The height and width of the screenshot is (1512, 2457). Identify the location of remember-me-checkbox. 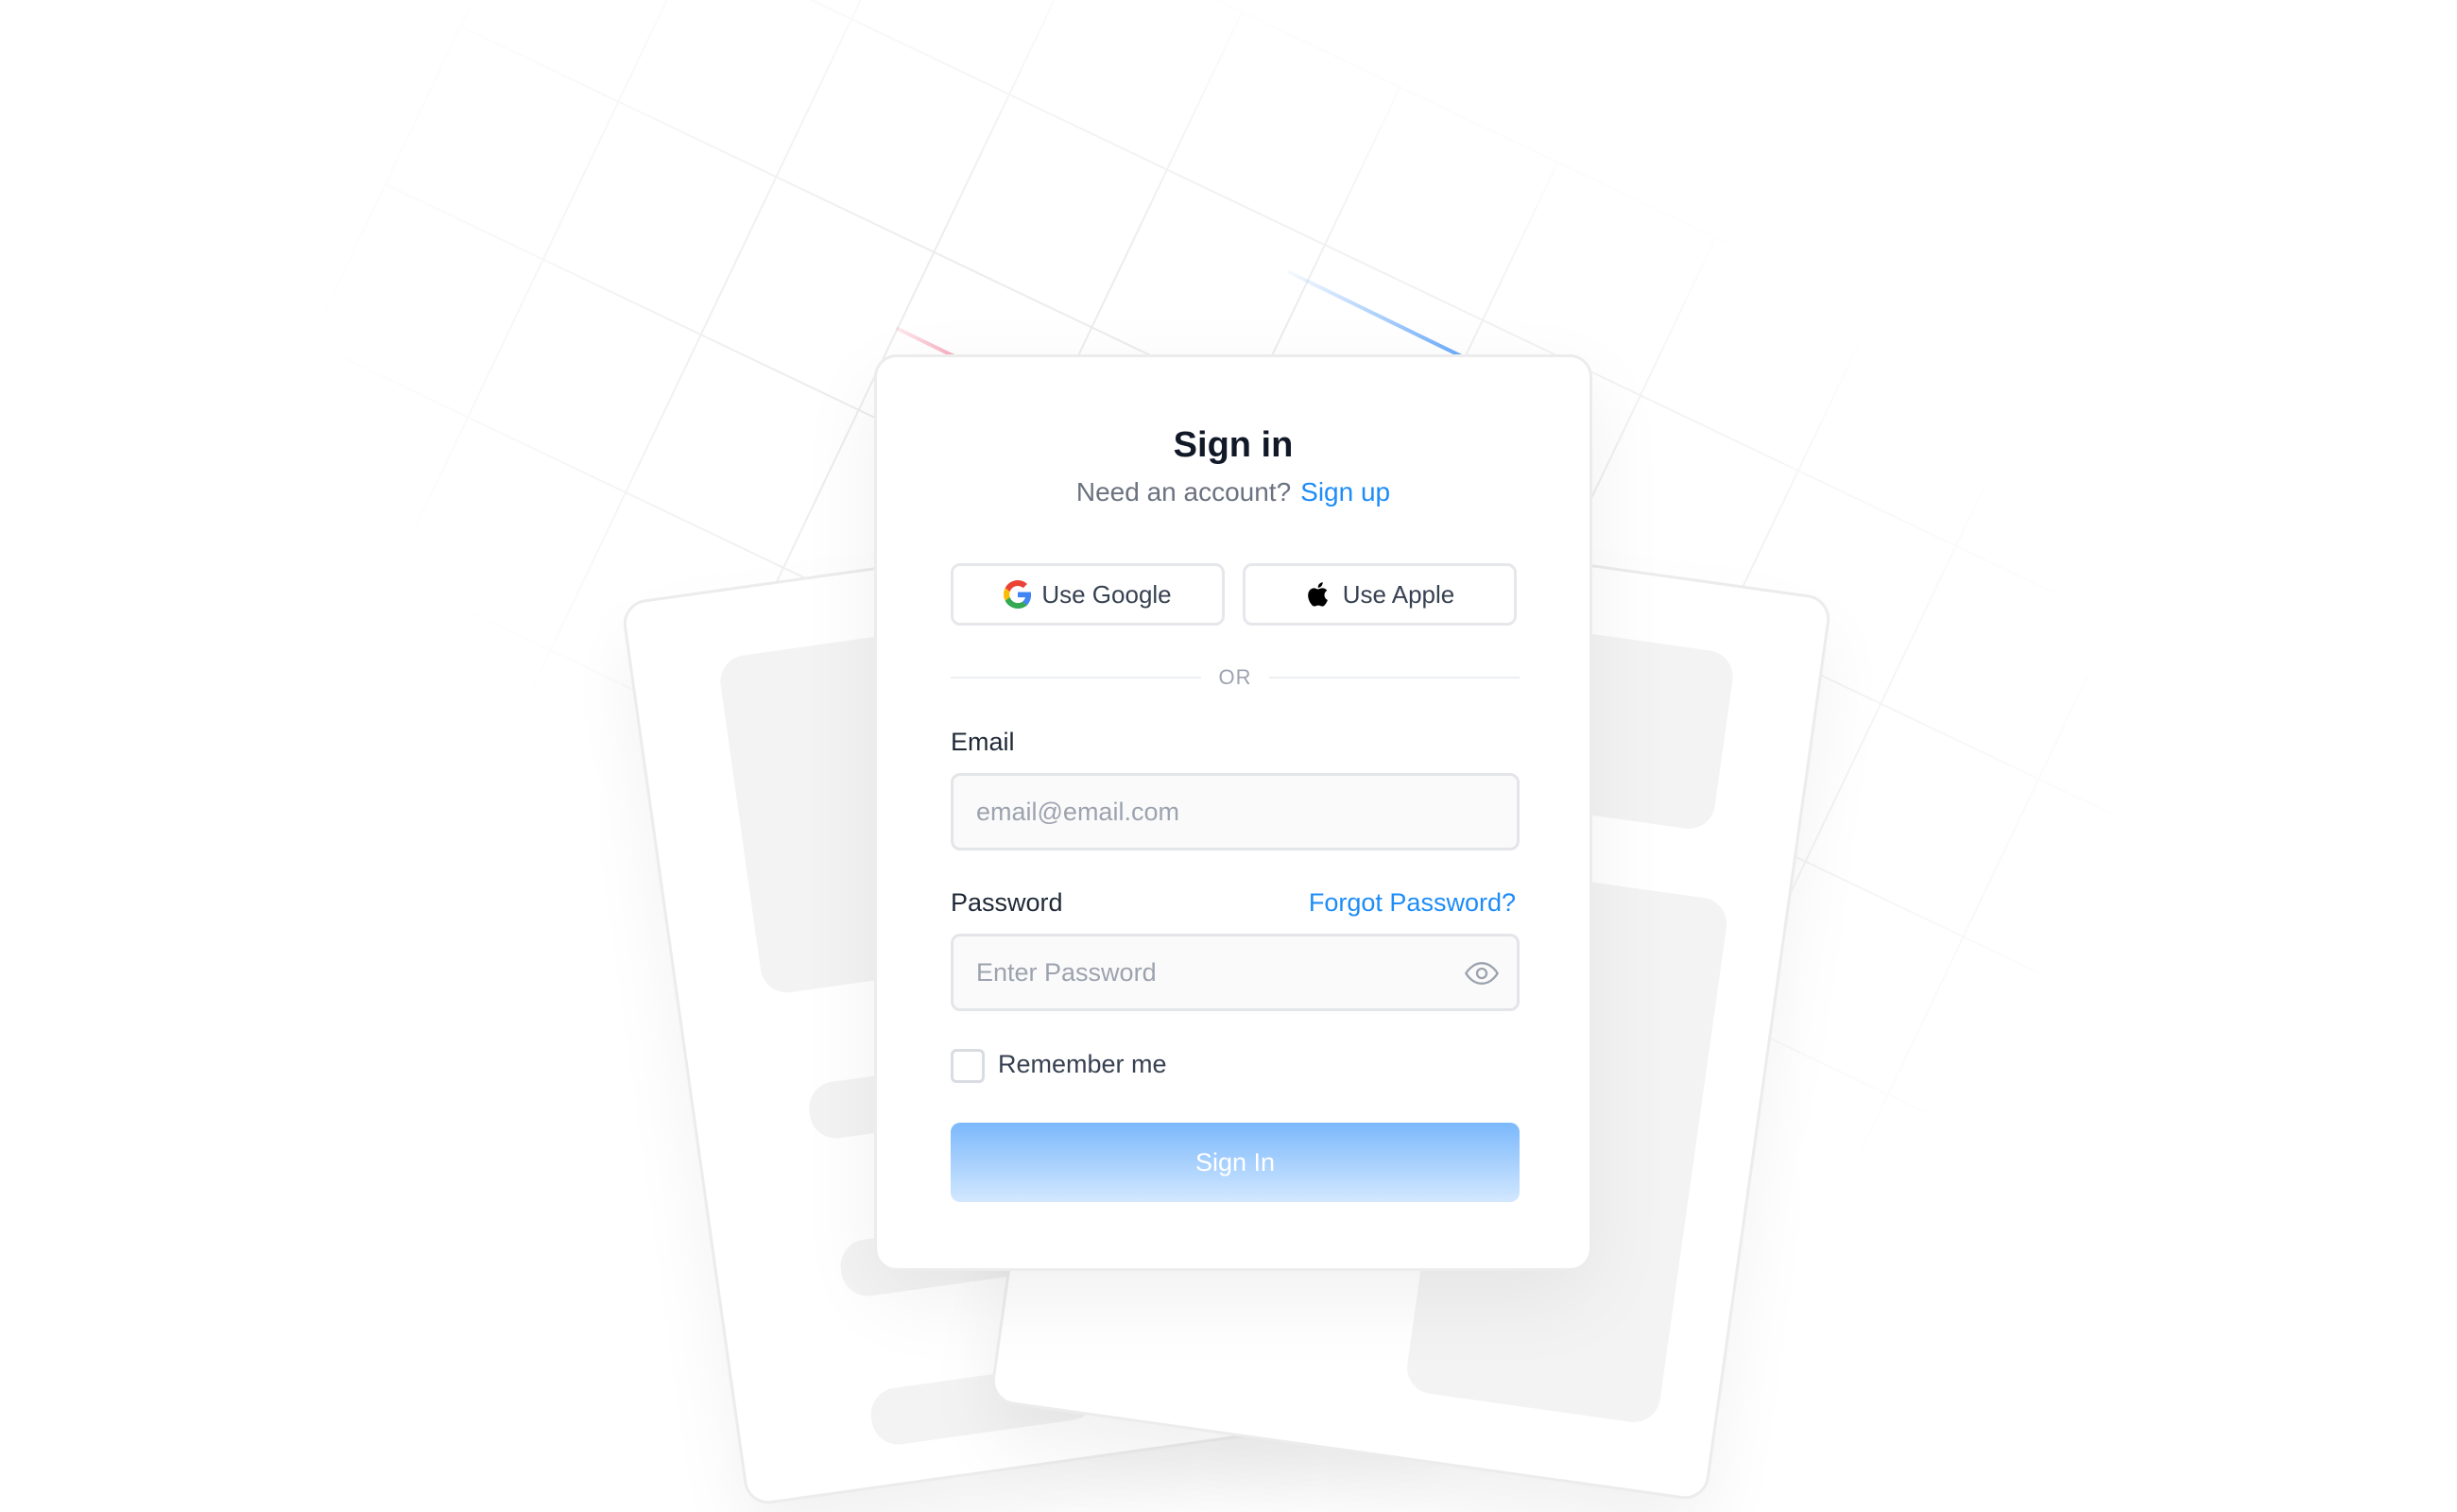
(968, 1066).